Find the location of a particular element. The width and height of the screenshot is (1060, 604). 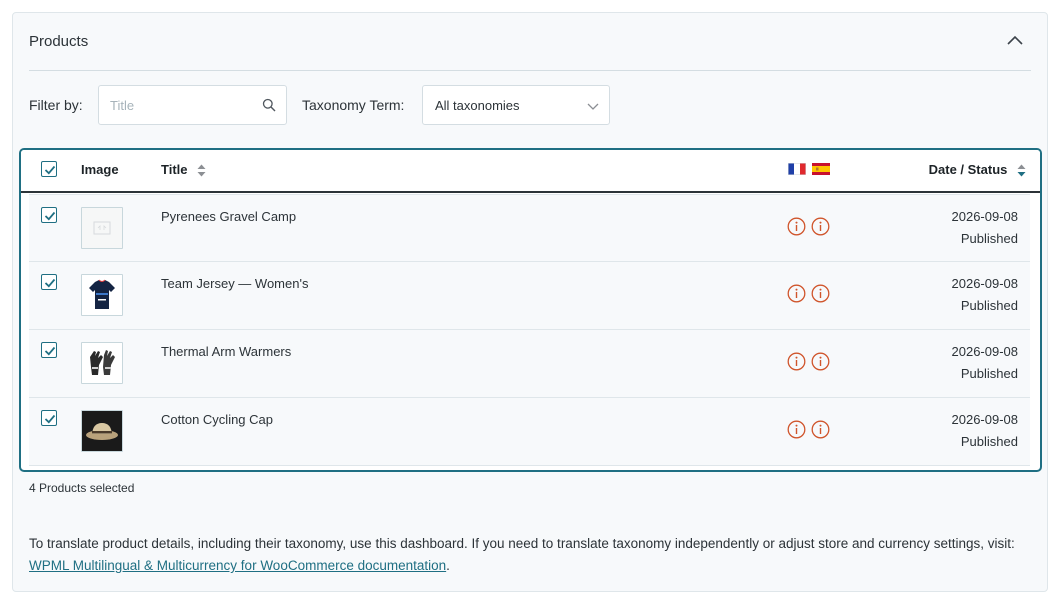

chevron-down-icon is located at coordinates (593, 106).